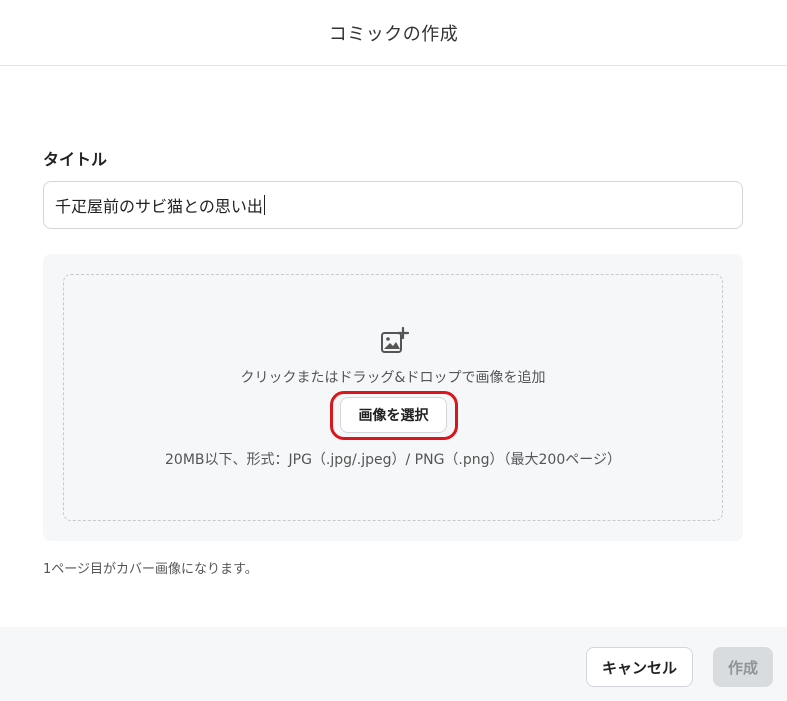 The height and width of the screenshot is (701, 787). I want to click on title-input-value: 千疋屋前のサビ猫との思い出, so click(159, 206).